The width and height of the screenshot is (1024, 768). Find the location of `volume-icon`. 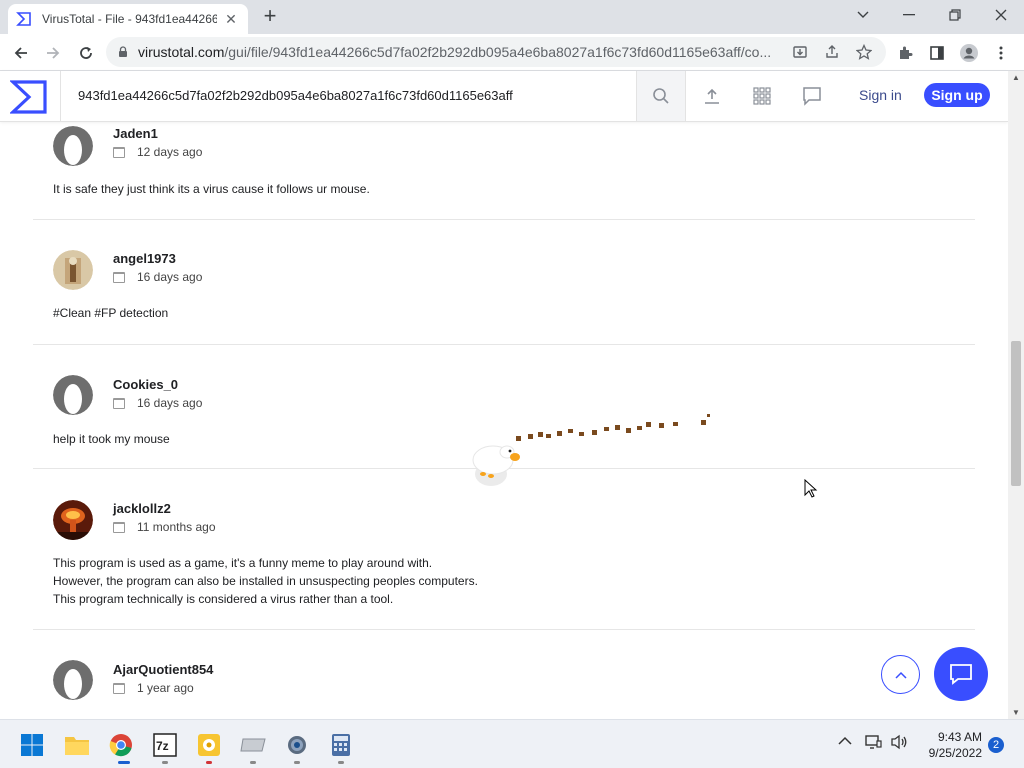

volume-icon is located at coordinates (899, 742).